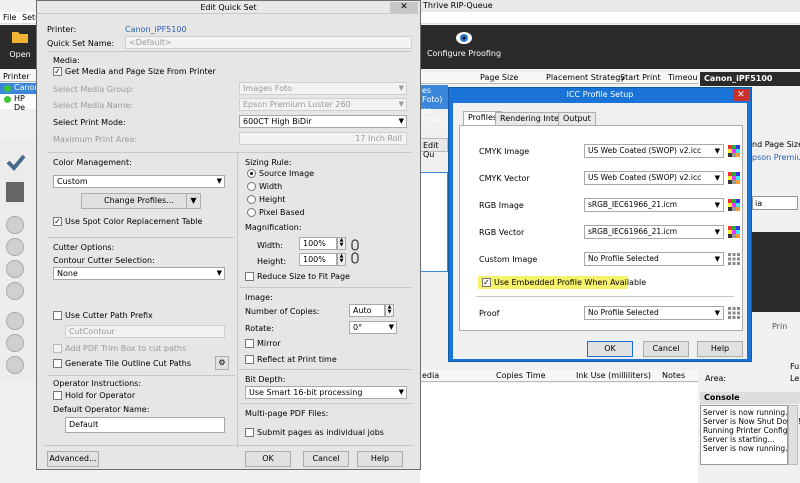  What do you see at coordinates (341, 259) in the screenshot?
I see `height-stepper: ▲ ▼` at bounding box center [341, 259].